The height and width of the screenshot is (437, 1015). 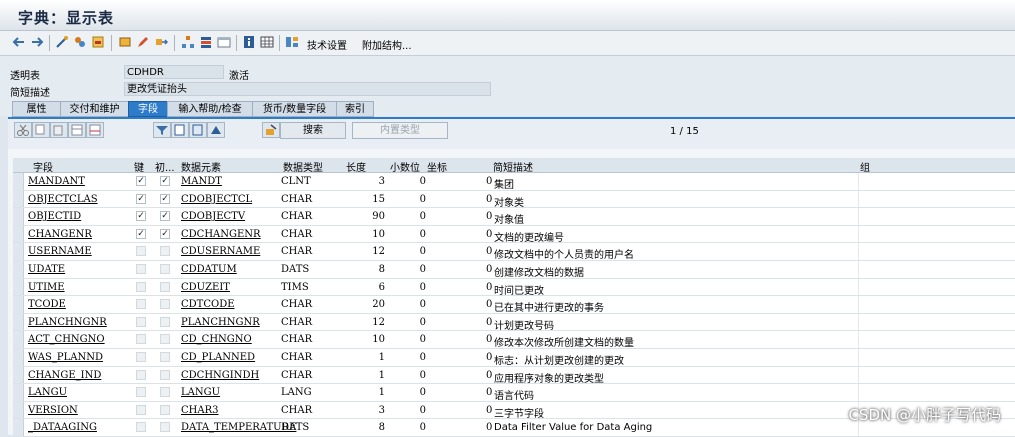 I want to click on col-group: 组, so click(x=865, y=166).